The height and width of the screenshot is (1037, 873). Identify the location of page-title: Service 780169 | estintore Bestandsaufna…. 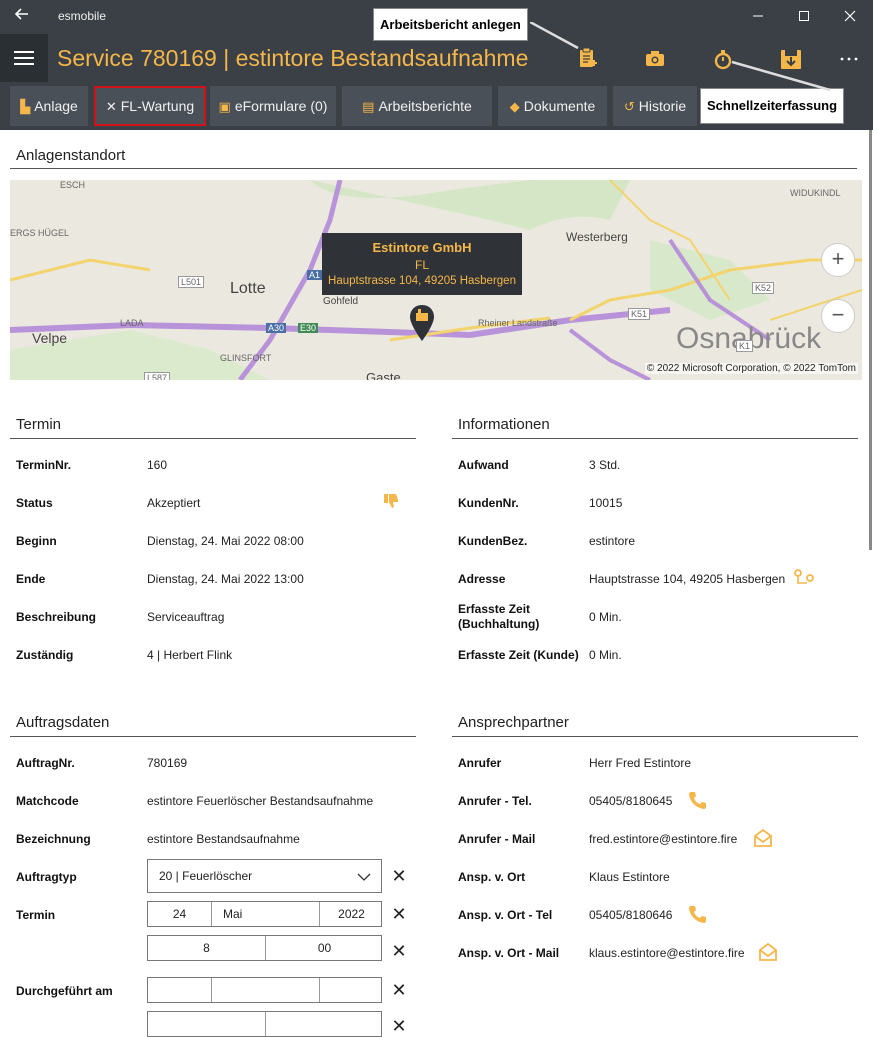
(293, 58).